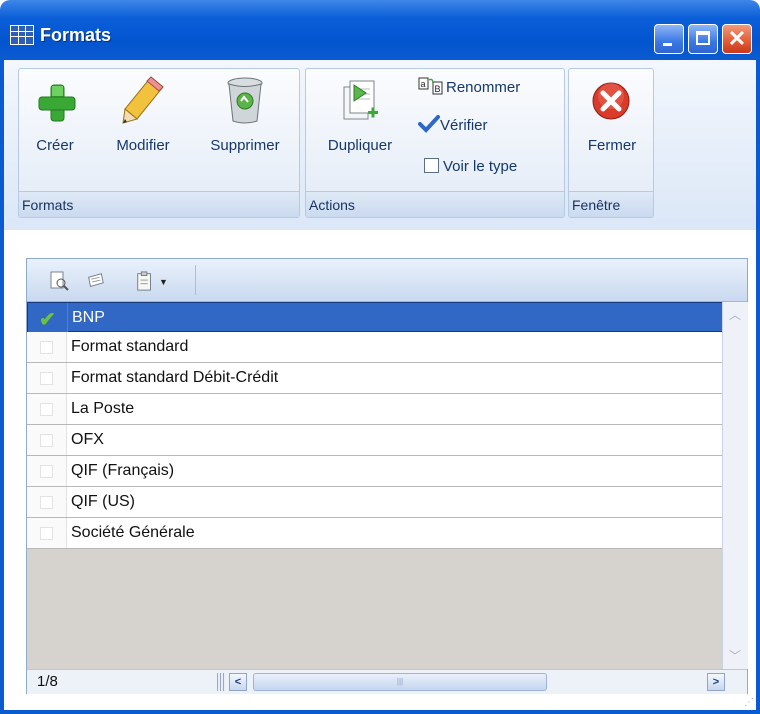 This screenshot has height=714, width=760. I want to click on show-type-checkbox-box, so click(431, 165).